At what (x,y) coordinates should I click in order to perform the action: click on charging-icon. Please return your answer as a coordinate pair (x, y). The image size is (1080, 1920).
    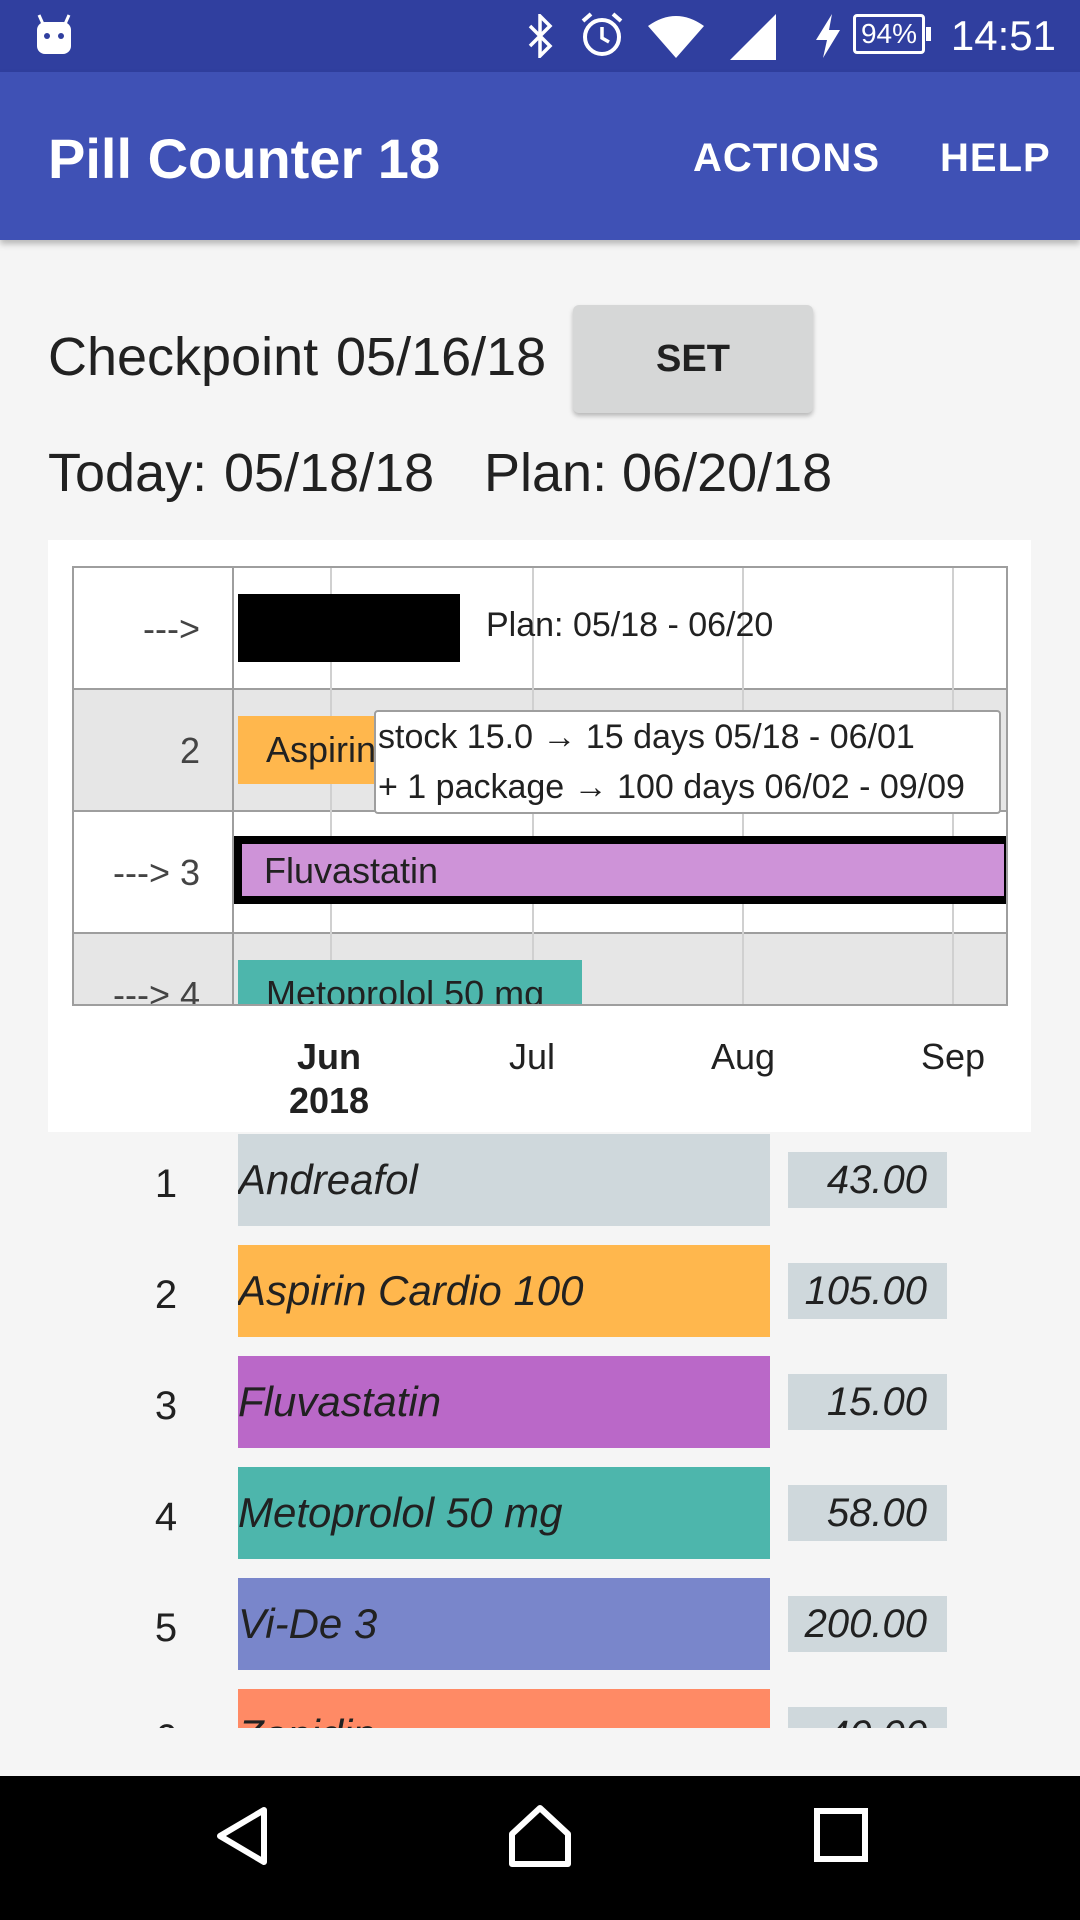
    Looking at the image, I should click on (828, 36).